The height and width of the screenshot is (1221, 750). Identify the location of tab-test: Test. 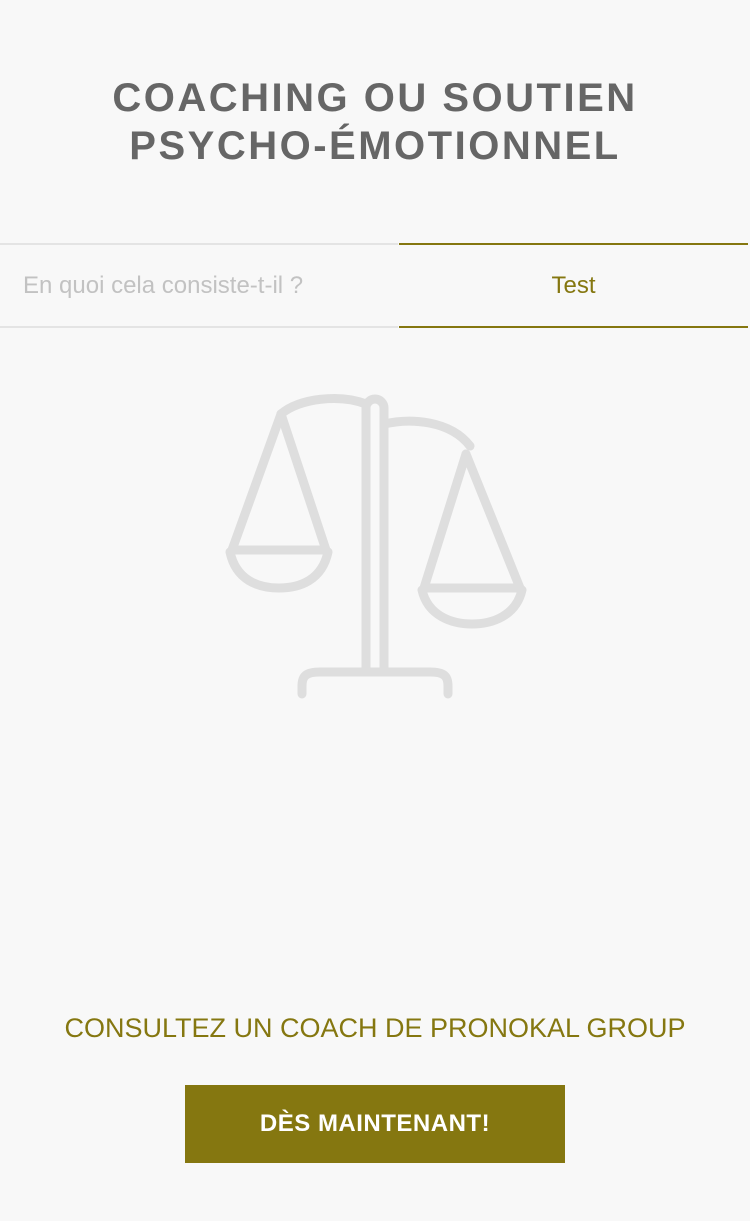
(573, 285).